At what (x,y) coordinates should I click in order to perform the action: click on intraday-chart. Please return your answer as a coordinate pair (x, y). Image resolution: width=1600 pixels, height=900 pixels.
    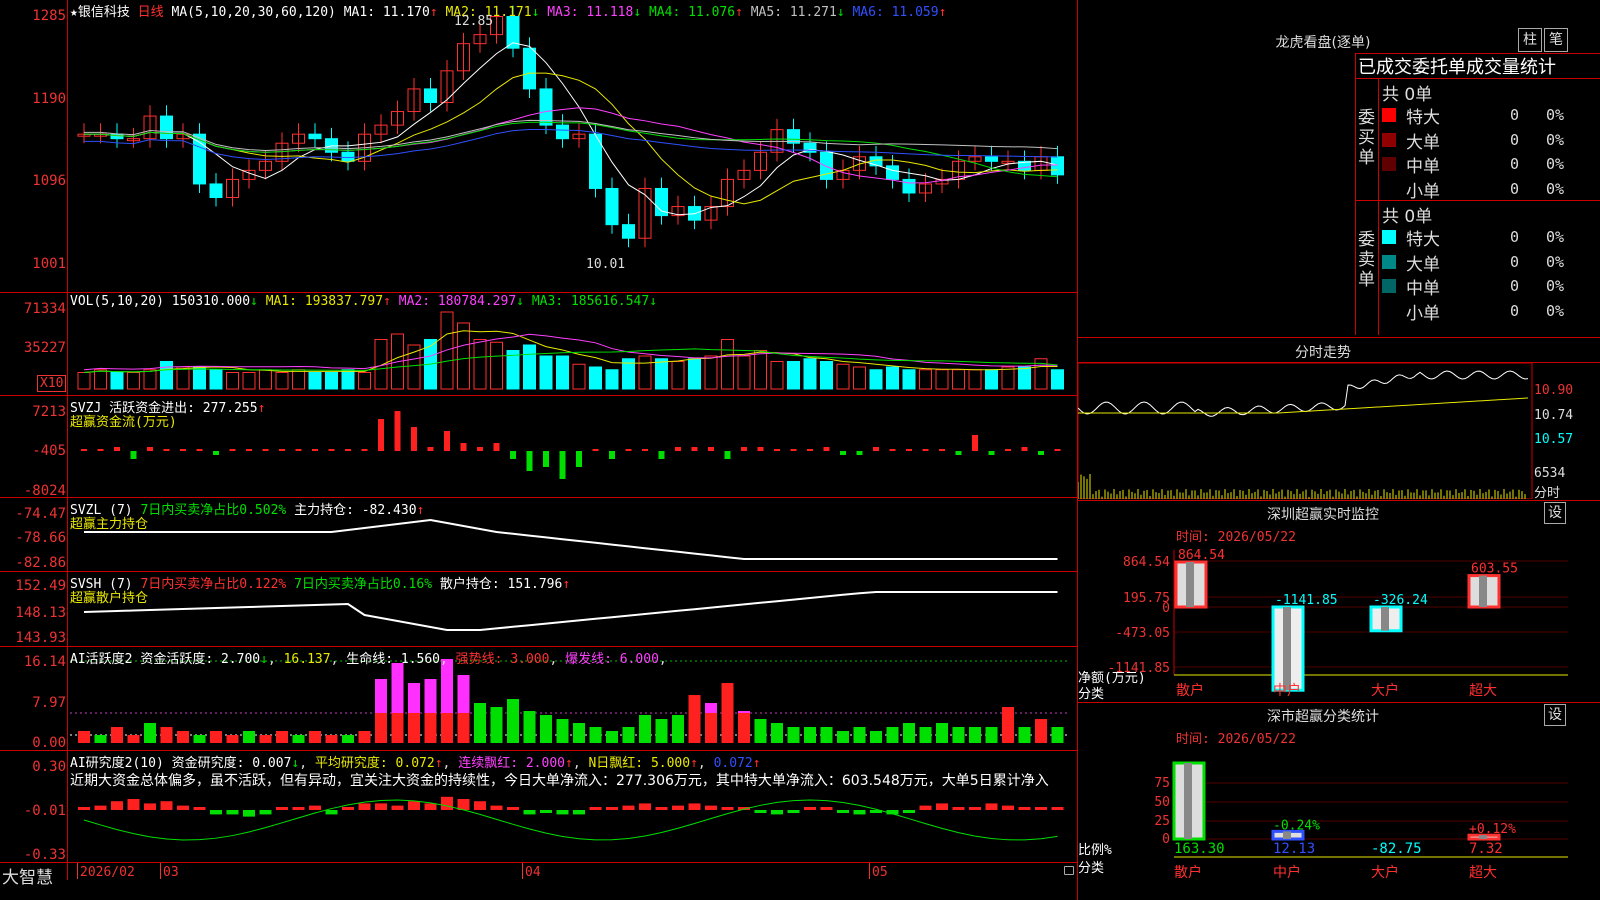
    Looking at the image, I should click on (1339, 431).